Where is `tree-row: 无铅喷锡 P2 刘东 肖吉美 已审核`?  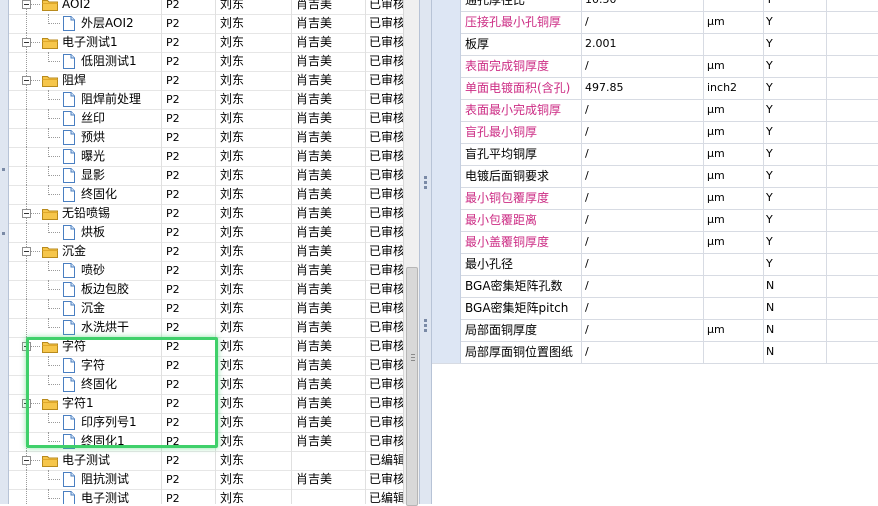
tree-row: 无铅喷锡 P2 刘东 肖吉美 已审核 is located at coordinates (206, 214).